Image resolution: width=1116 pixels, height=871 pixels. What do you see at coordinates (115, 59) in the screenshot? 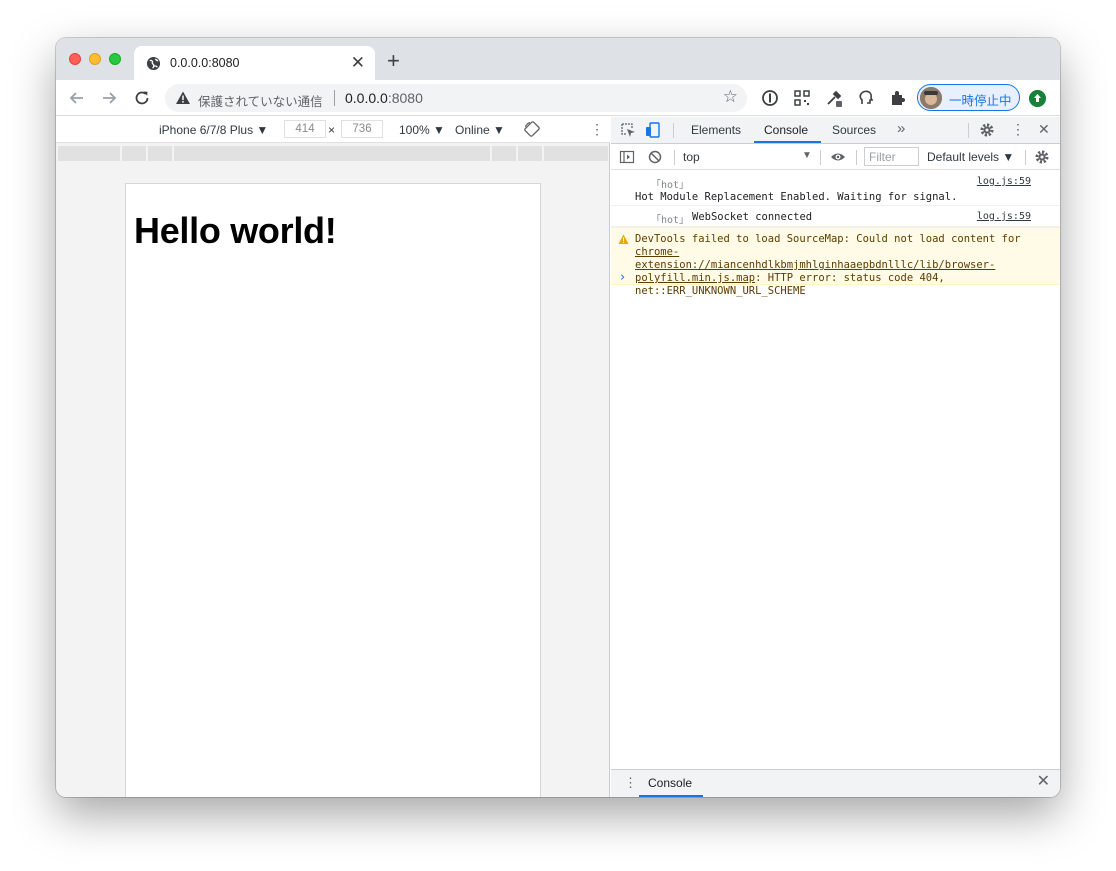
I see `maximize-window-button` at bounding box center [115, 59].